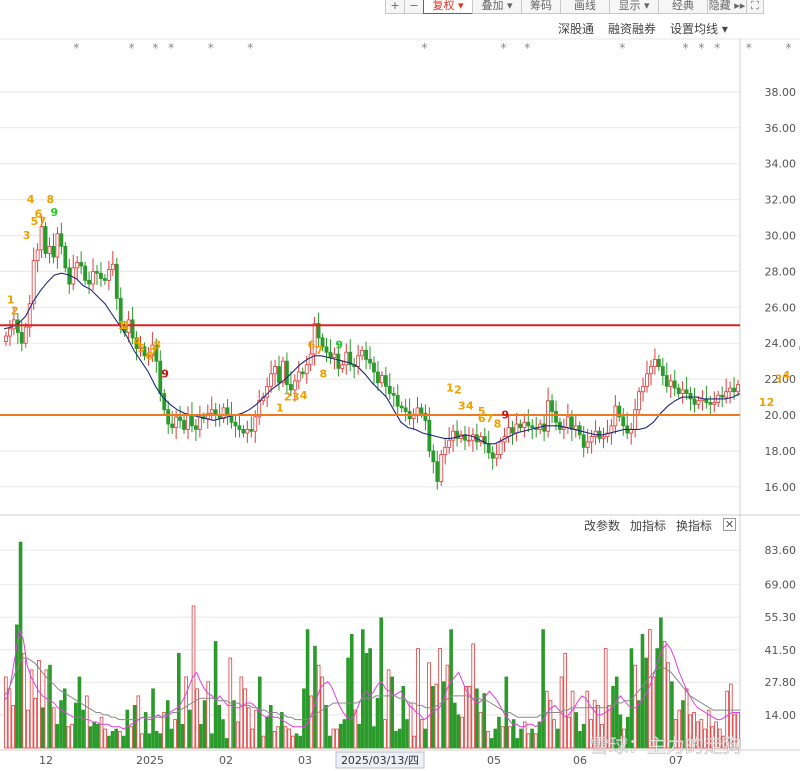 The width and height of the screenshot is (800, 771). I want to click on price-tick-label: 32.00, so click(781, 200).